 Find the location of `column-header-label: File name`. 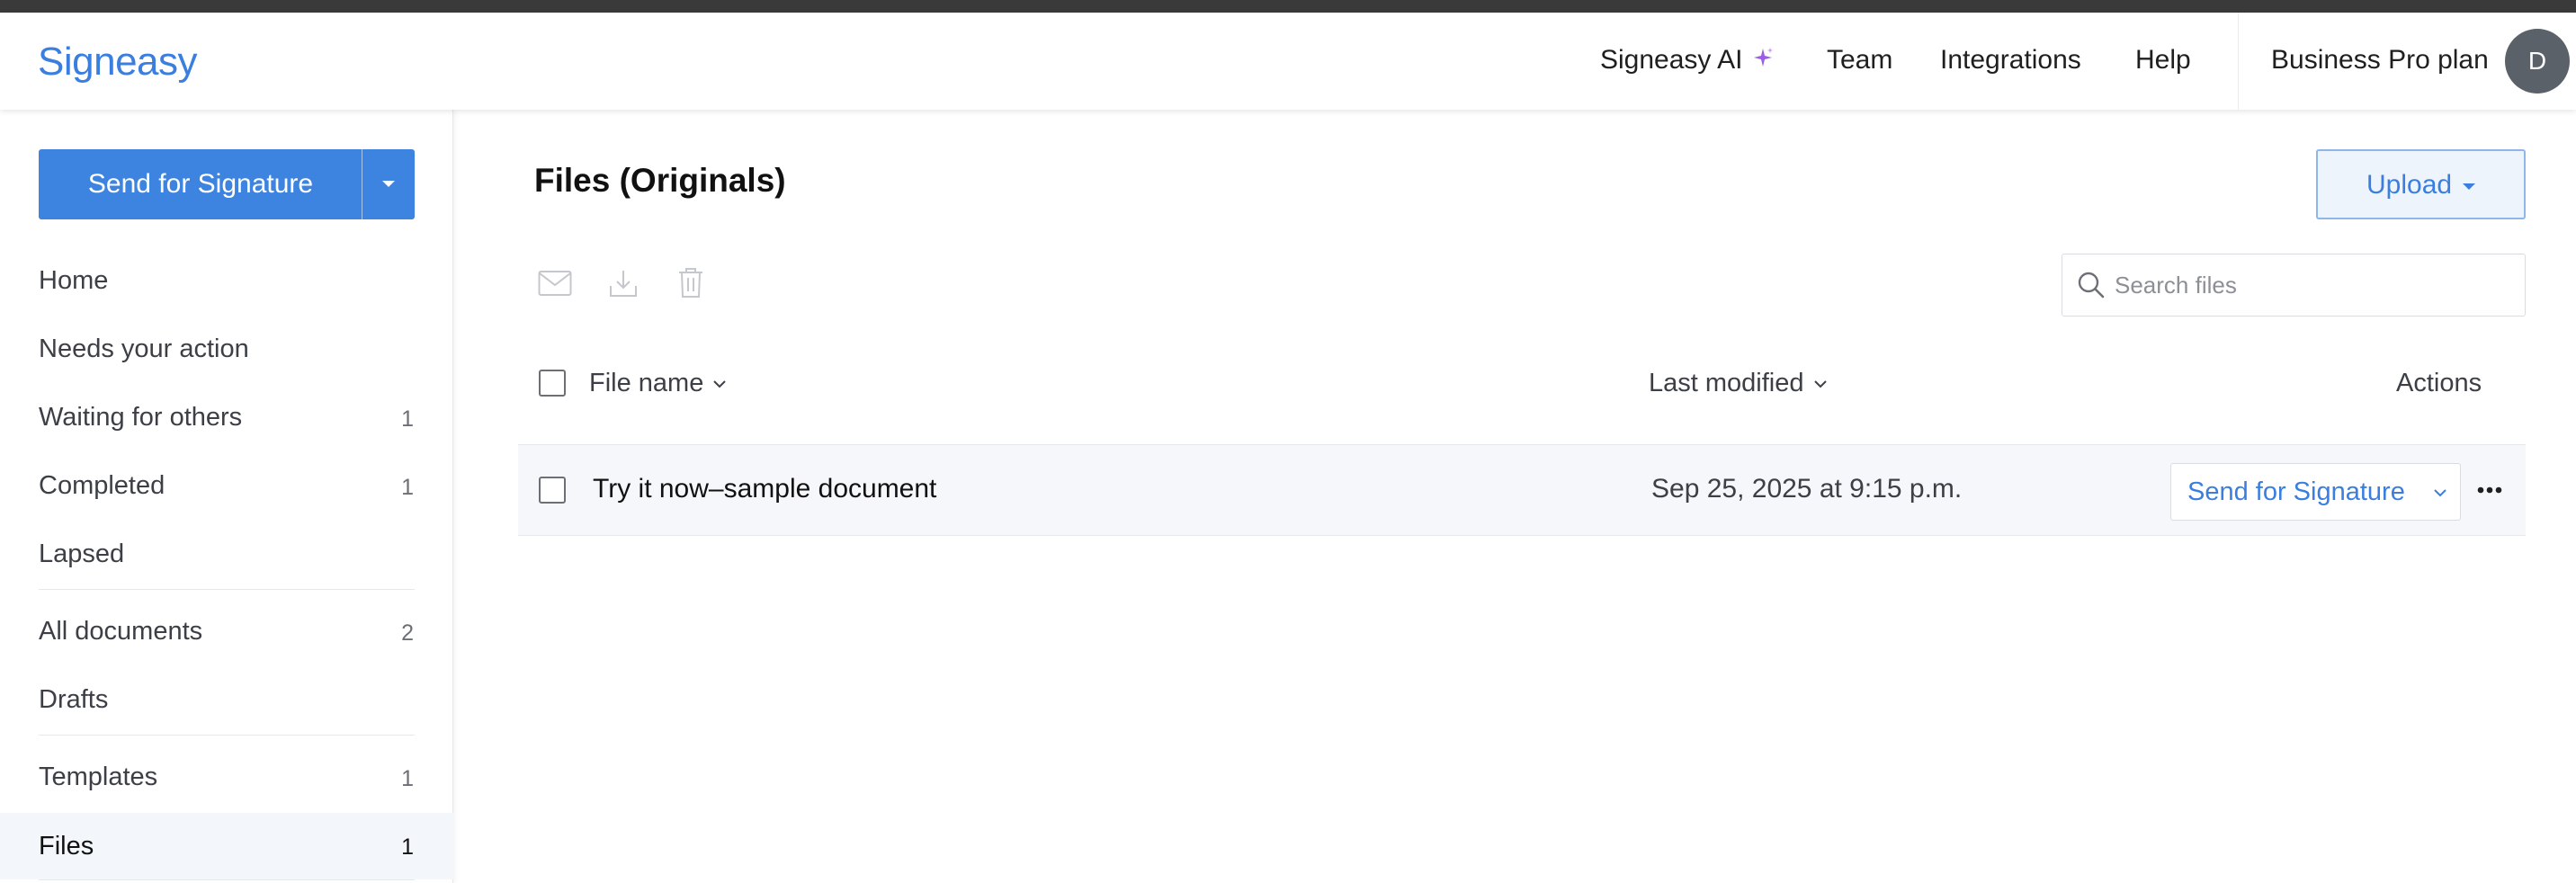

column-header-label: File name is located at coordinates (646, 383).